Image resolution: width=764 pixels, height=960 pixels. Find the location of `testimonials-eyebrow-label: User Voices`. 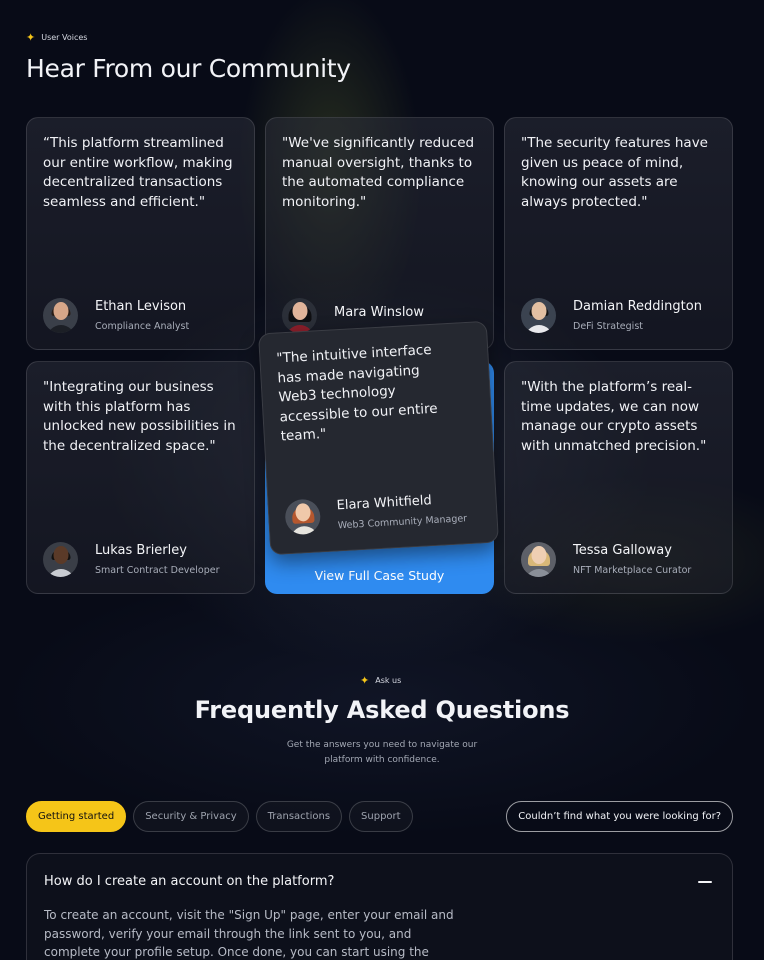

testimonials-eyebrow-label: User Voices is located at coordinates (64, 37).